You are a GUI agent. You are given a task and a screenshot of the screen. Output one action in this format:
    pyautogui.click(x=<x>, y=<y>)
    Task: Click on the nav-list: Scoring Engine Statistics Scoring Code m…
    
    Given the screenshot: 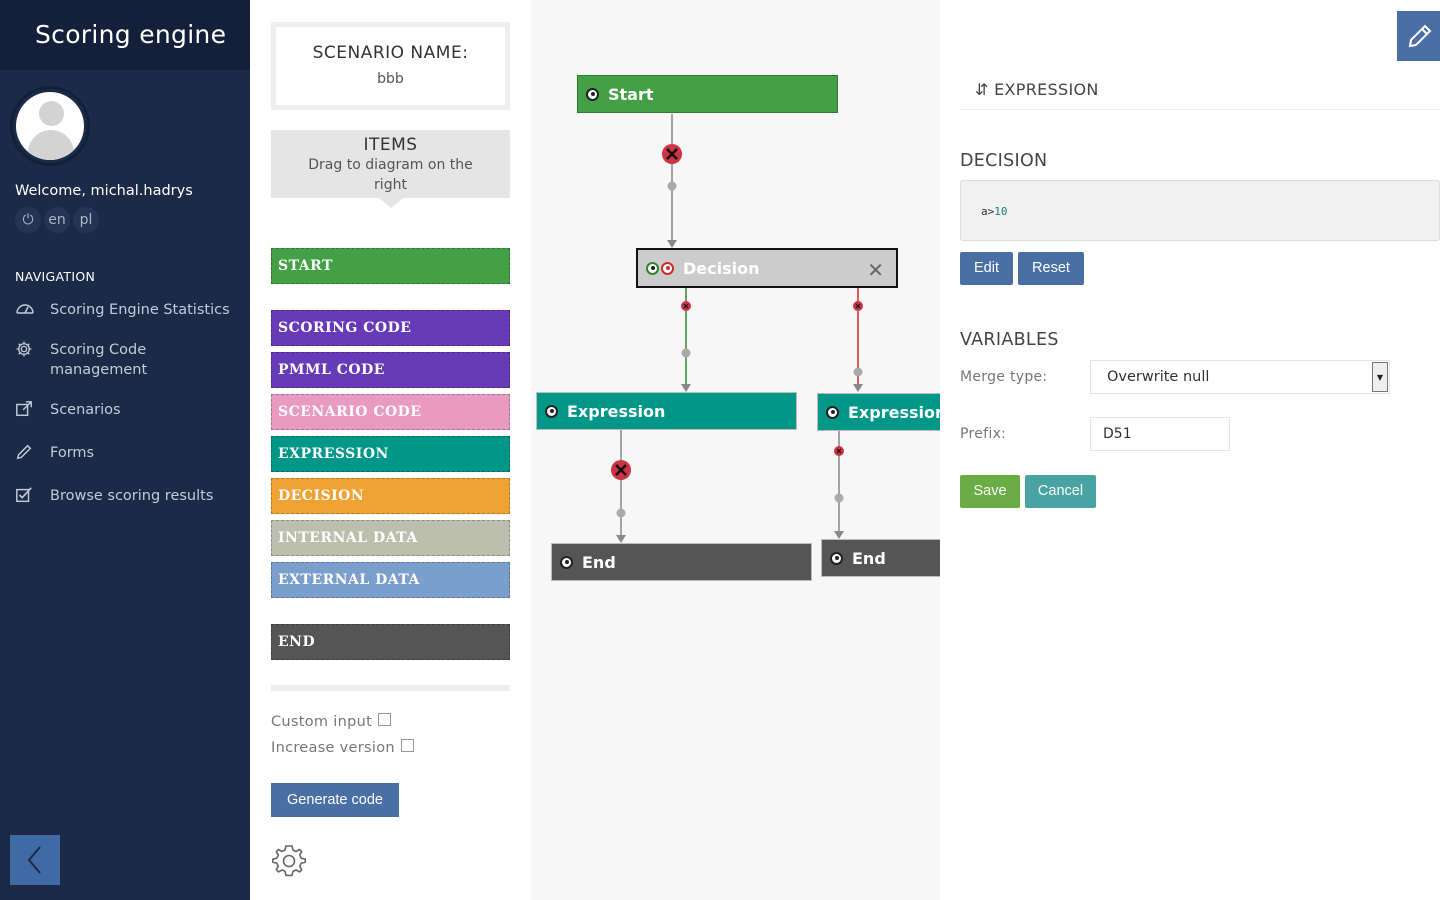 What is the action you would take?
    pyautogui.click(x=127, y=414)
    